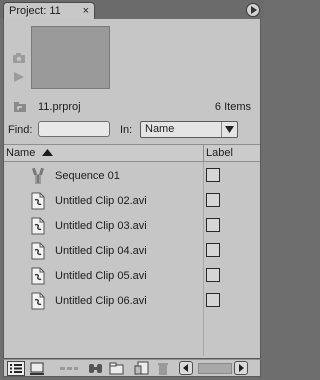 The width and height of the screenshot is (320, 380). What do you see at coordinates (96, 368) in the screenshot?
I see `find-icon` at bounding box center [96, 368].